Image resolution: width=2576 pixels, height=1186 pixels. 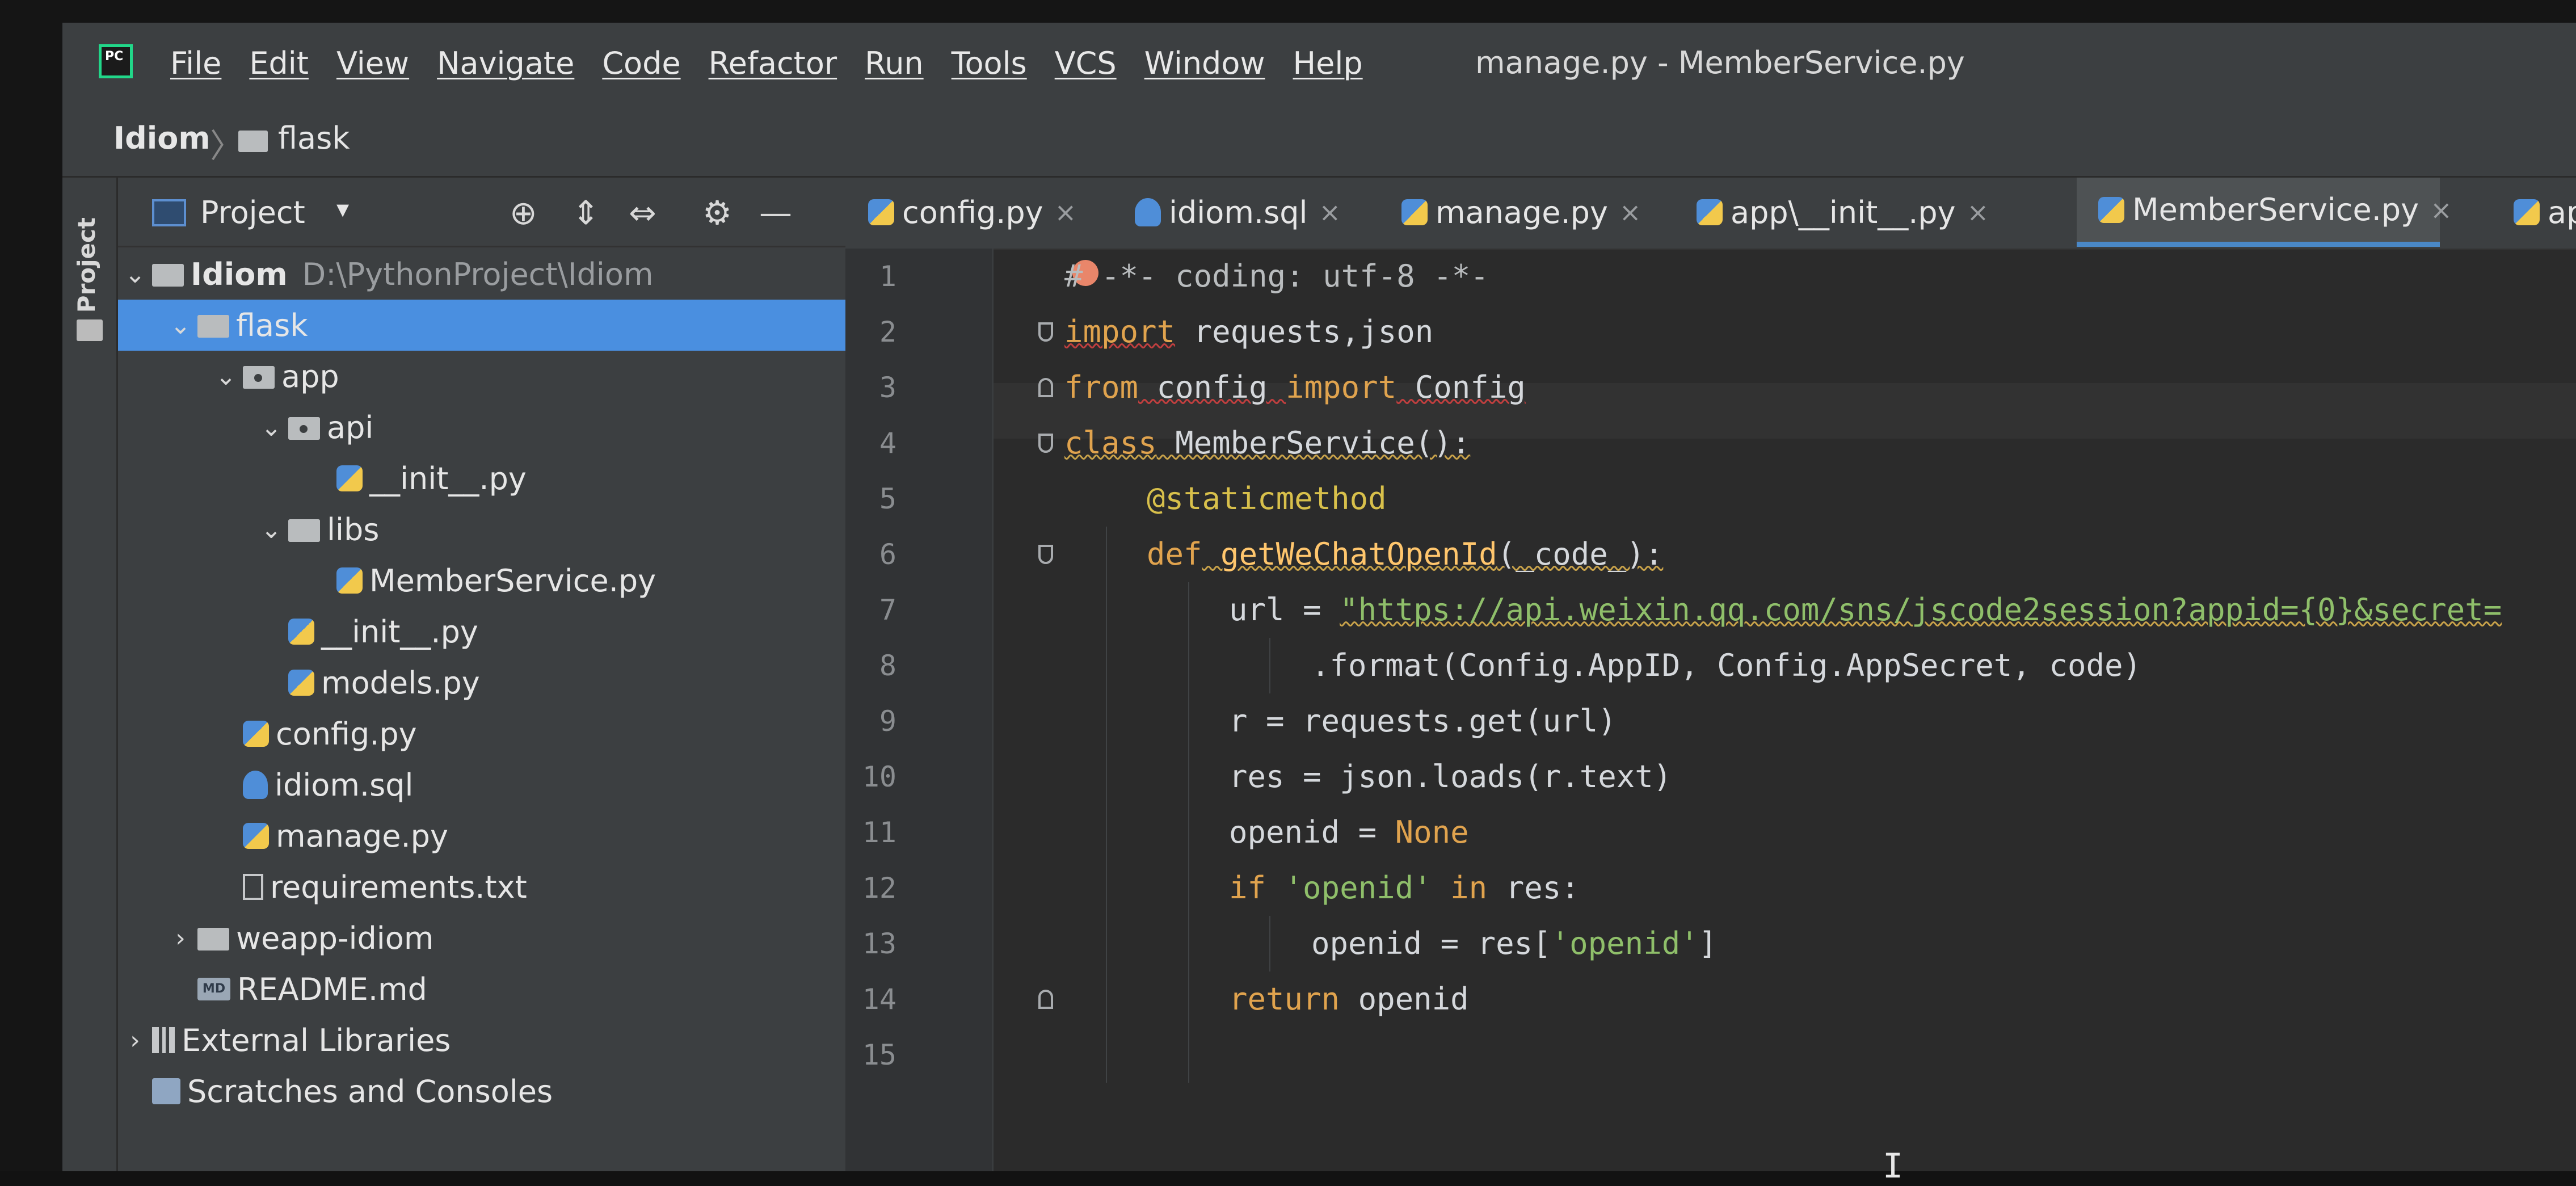 What do you see at coordinates (481, 580) in the screenshot?
I see `tree-item-memberservice: MemberService.py` at bounding box center [481, 580].